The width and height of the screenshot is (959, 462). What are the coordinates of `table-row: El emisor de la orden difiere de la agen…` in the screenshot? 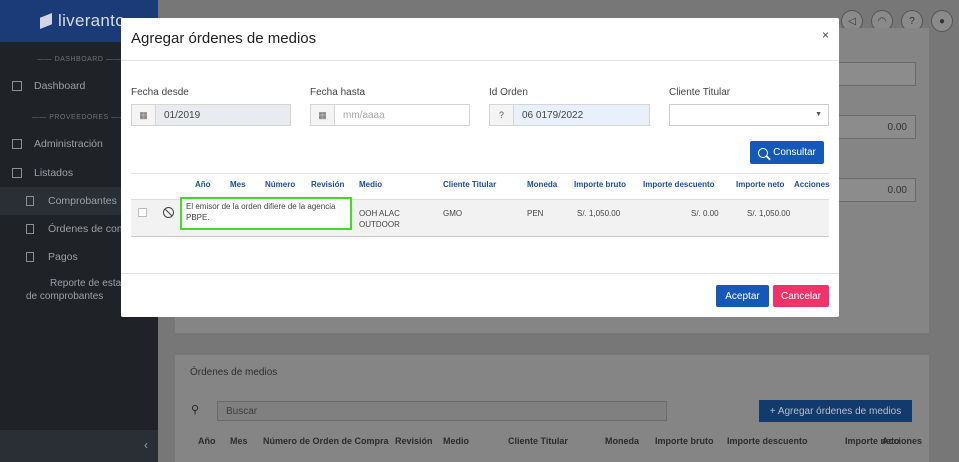 It's located at (480, 217).